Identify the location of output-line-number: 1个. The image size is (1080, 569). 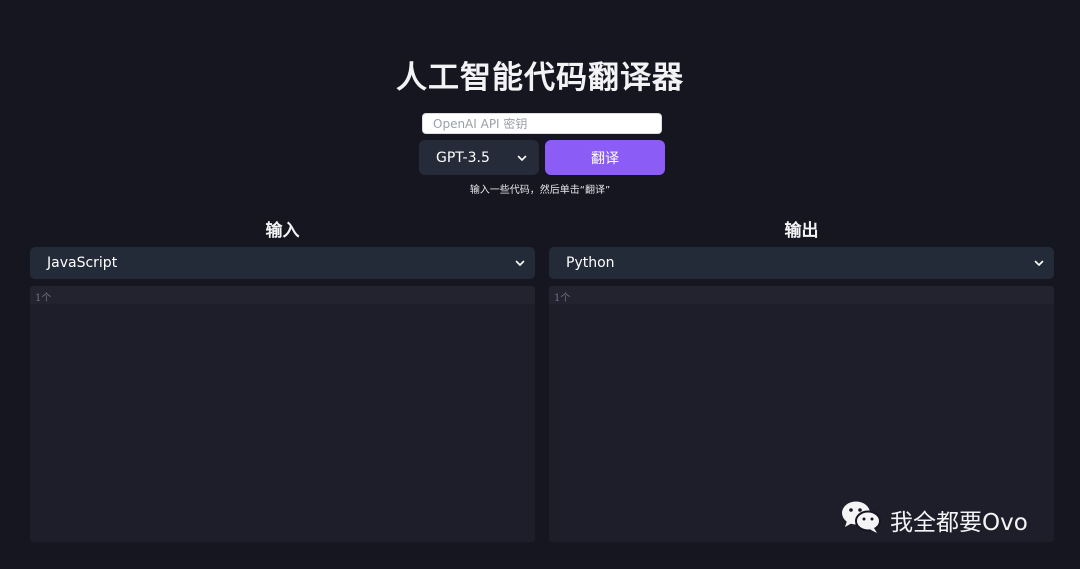
(801, 295).